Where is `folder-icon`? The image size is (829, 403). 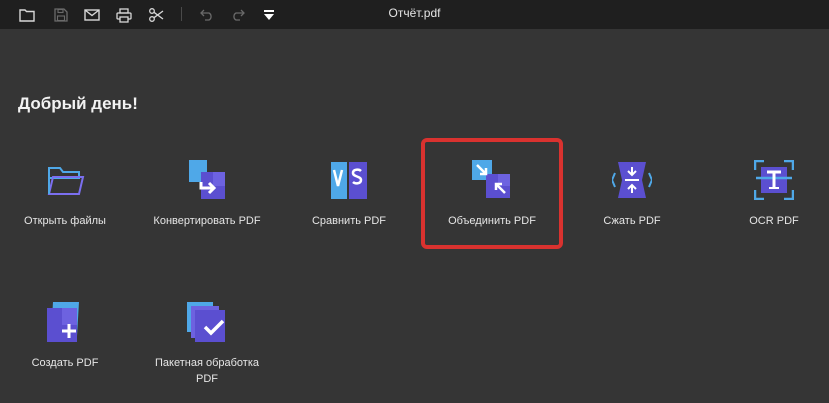
folder-icon is located at coordinates (65, 180).